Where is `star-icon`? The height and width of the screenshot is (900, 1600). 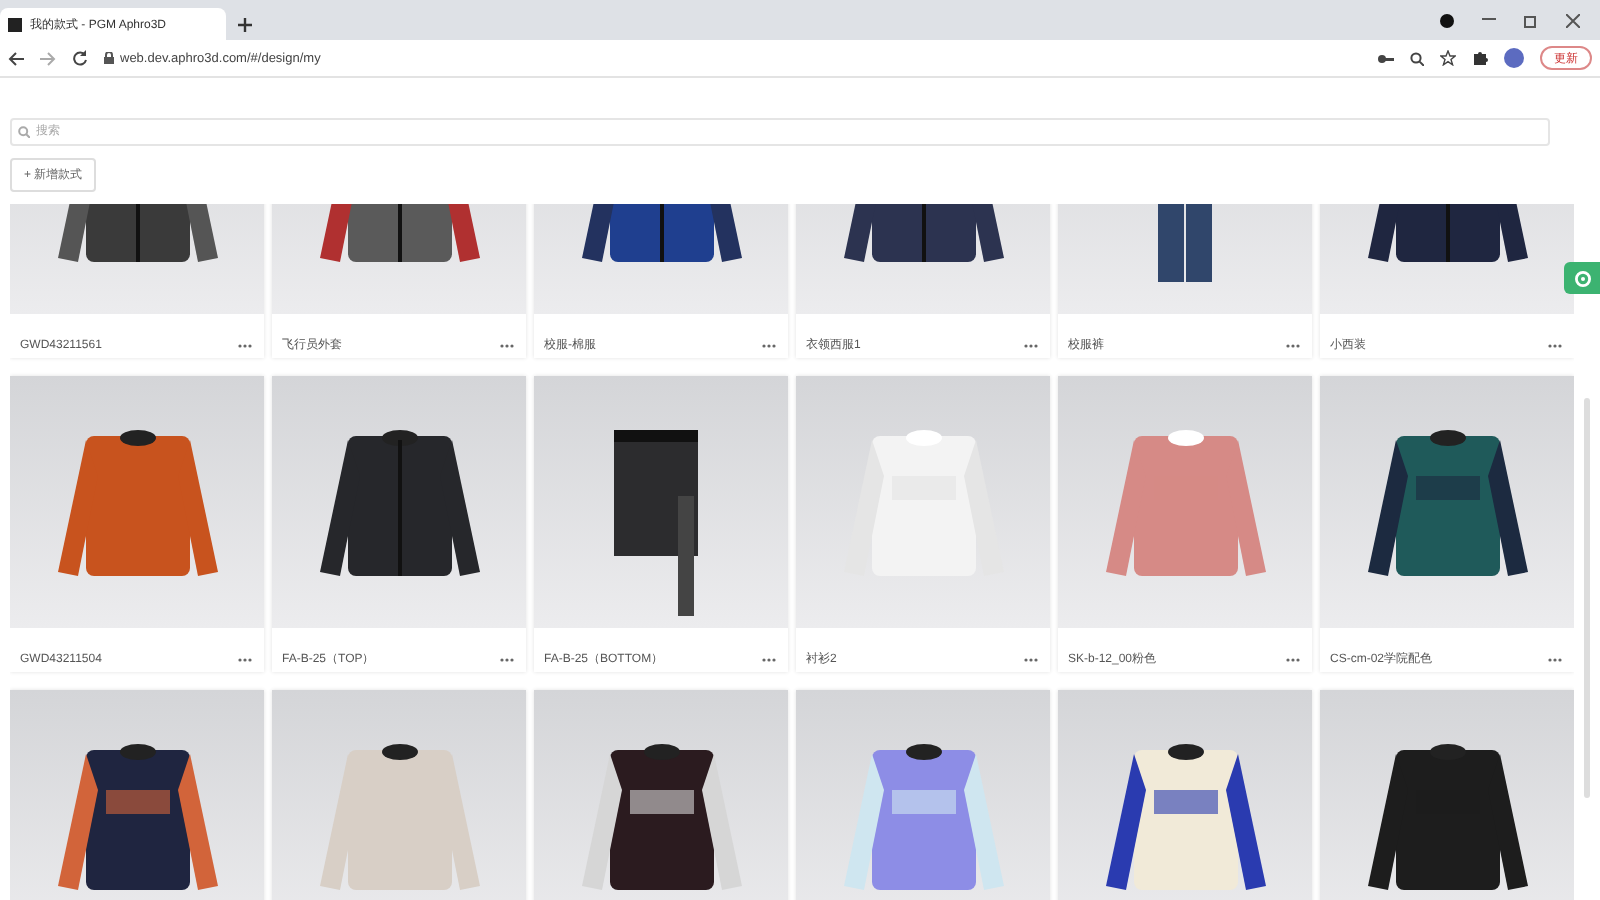 star-icon is located at coordinates (1448, 58).